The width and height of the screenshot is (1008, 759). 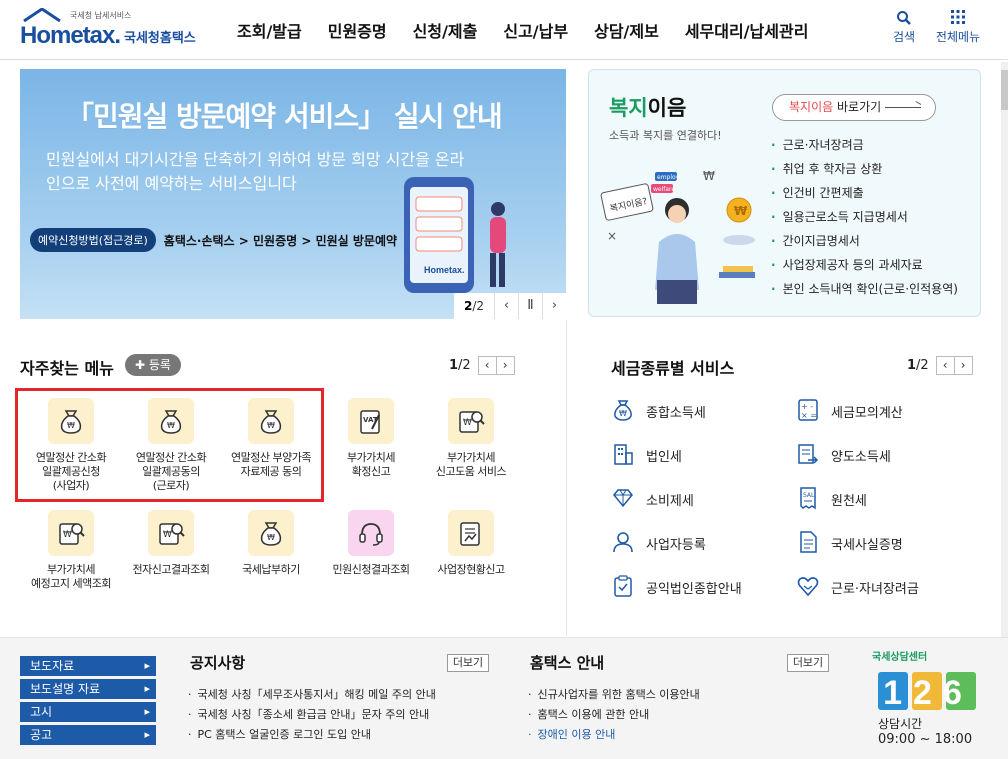 I want to click on nav-report-pay: 신고/납부, so click(x=535, y=30).